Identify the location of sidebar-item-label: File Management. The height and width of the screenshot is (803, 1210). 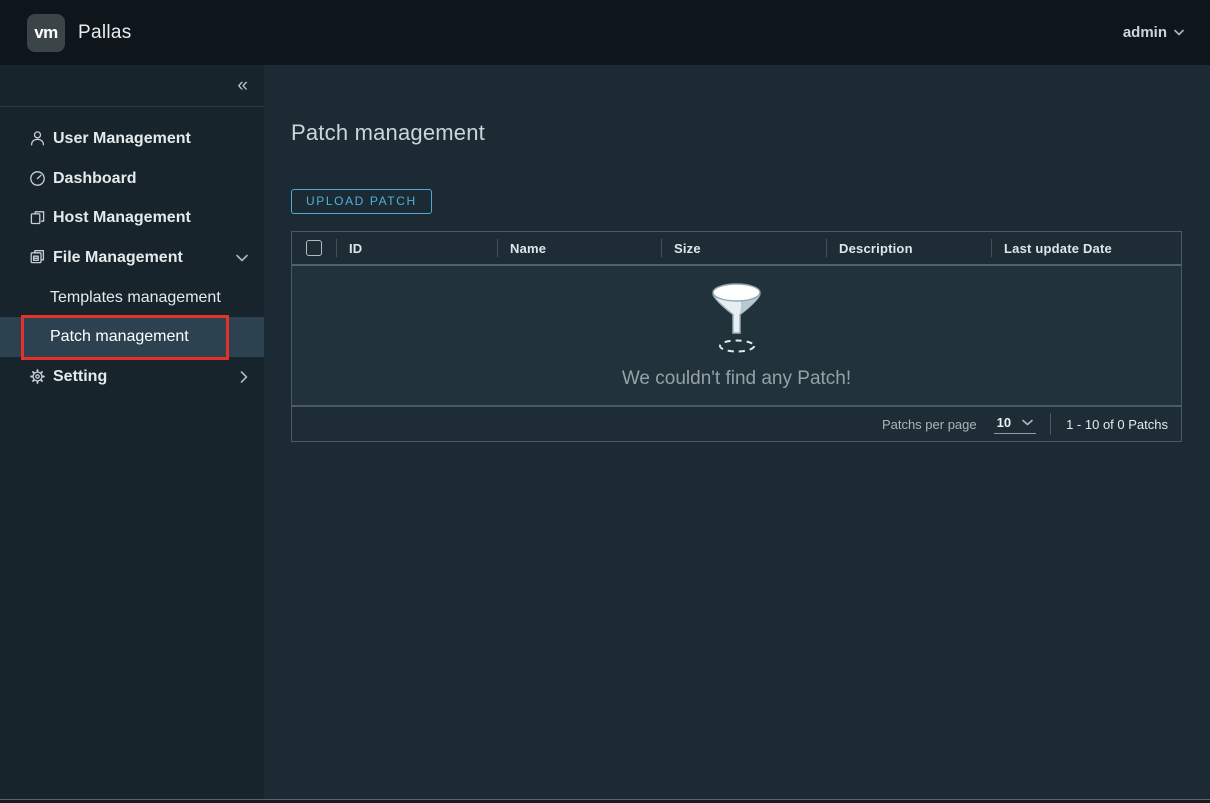
(118, 257).